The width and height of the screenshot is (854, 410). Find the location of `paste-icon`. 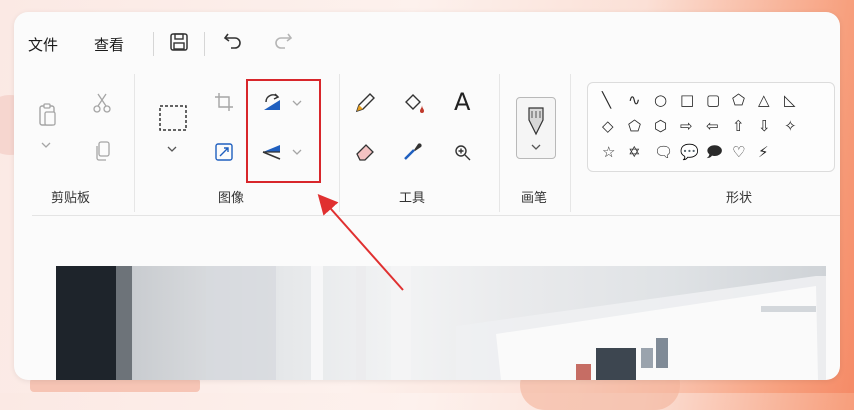

paste-icon is located at coordinates (48, 115).